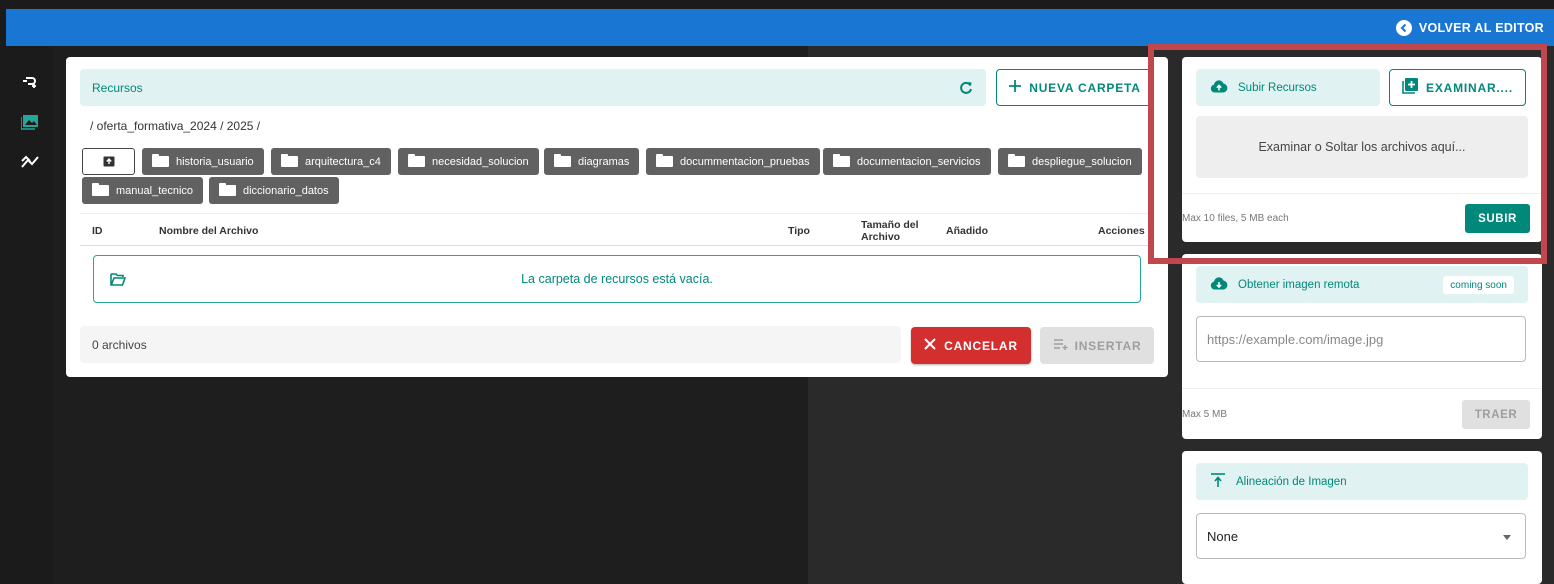 Image resolution: width=1554 pixels, height=584 pixels. What do you see at coordinates (203, 161) in the screenshot?
I see `folder-chip: historia_usuario` at bounding box center [203, 161].